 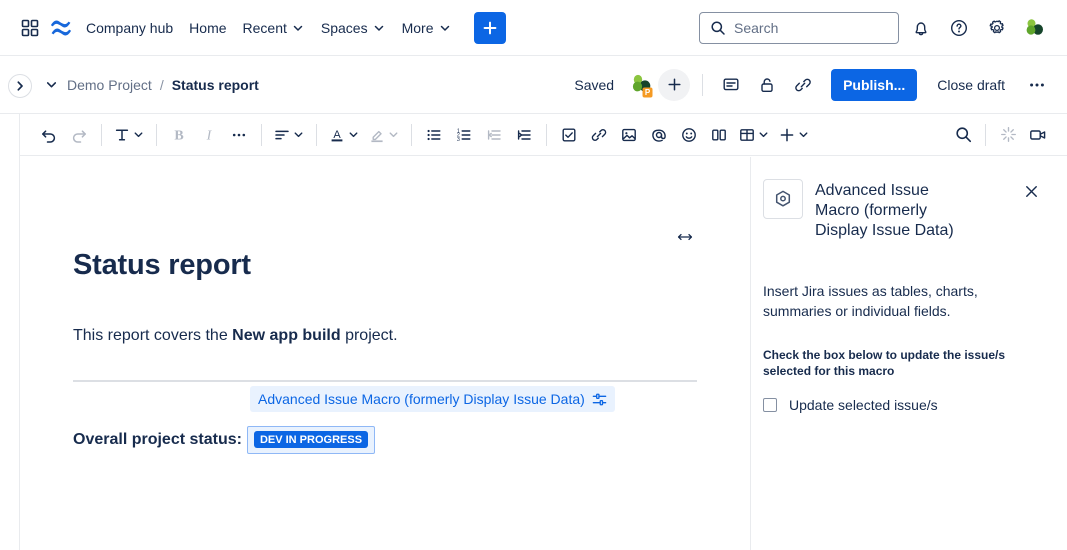 What do you see at coordinates (286, 335) in the screenshot?
I see `paragraph-bold-text: New app build` at bounding box center [286, 335].